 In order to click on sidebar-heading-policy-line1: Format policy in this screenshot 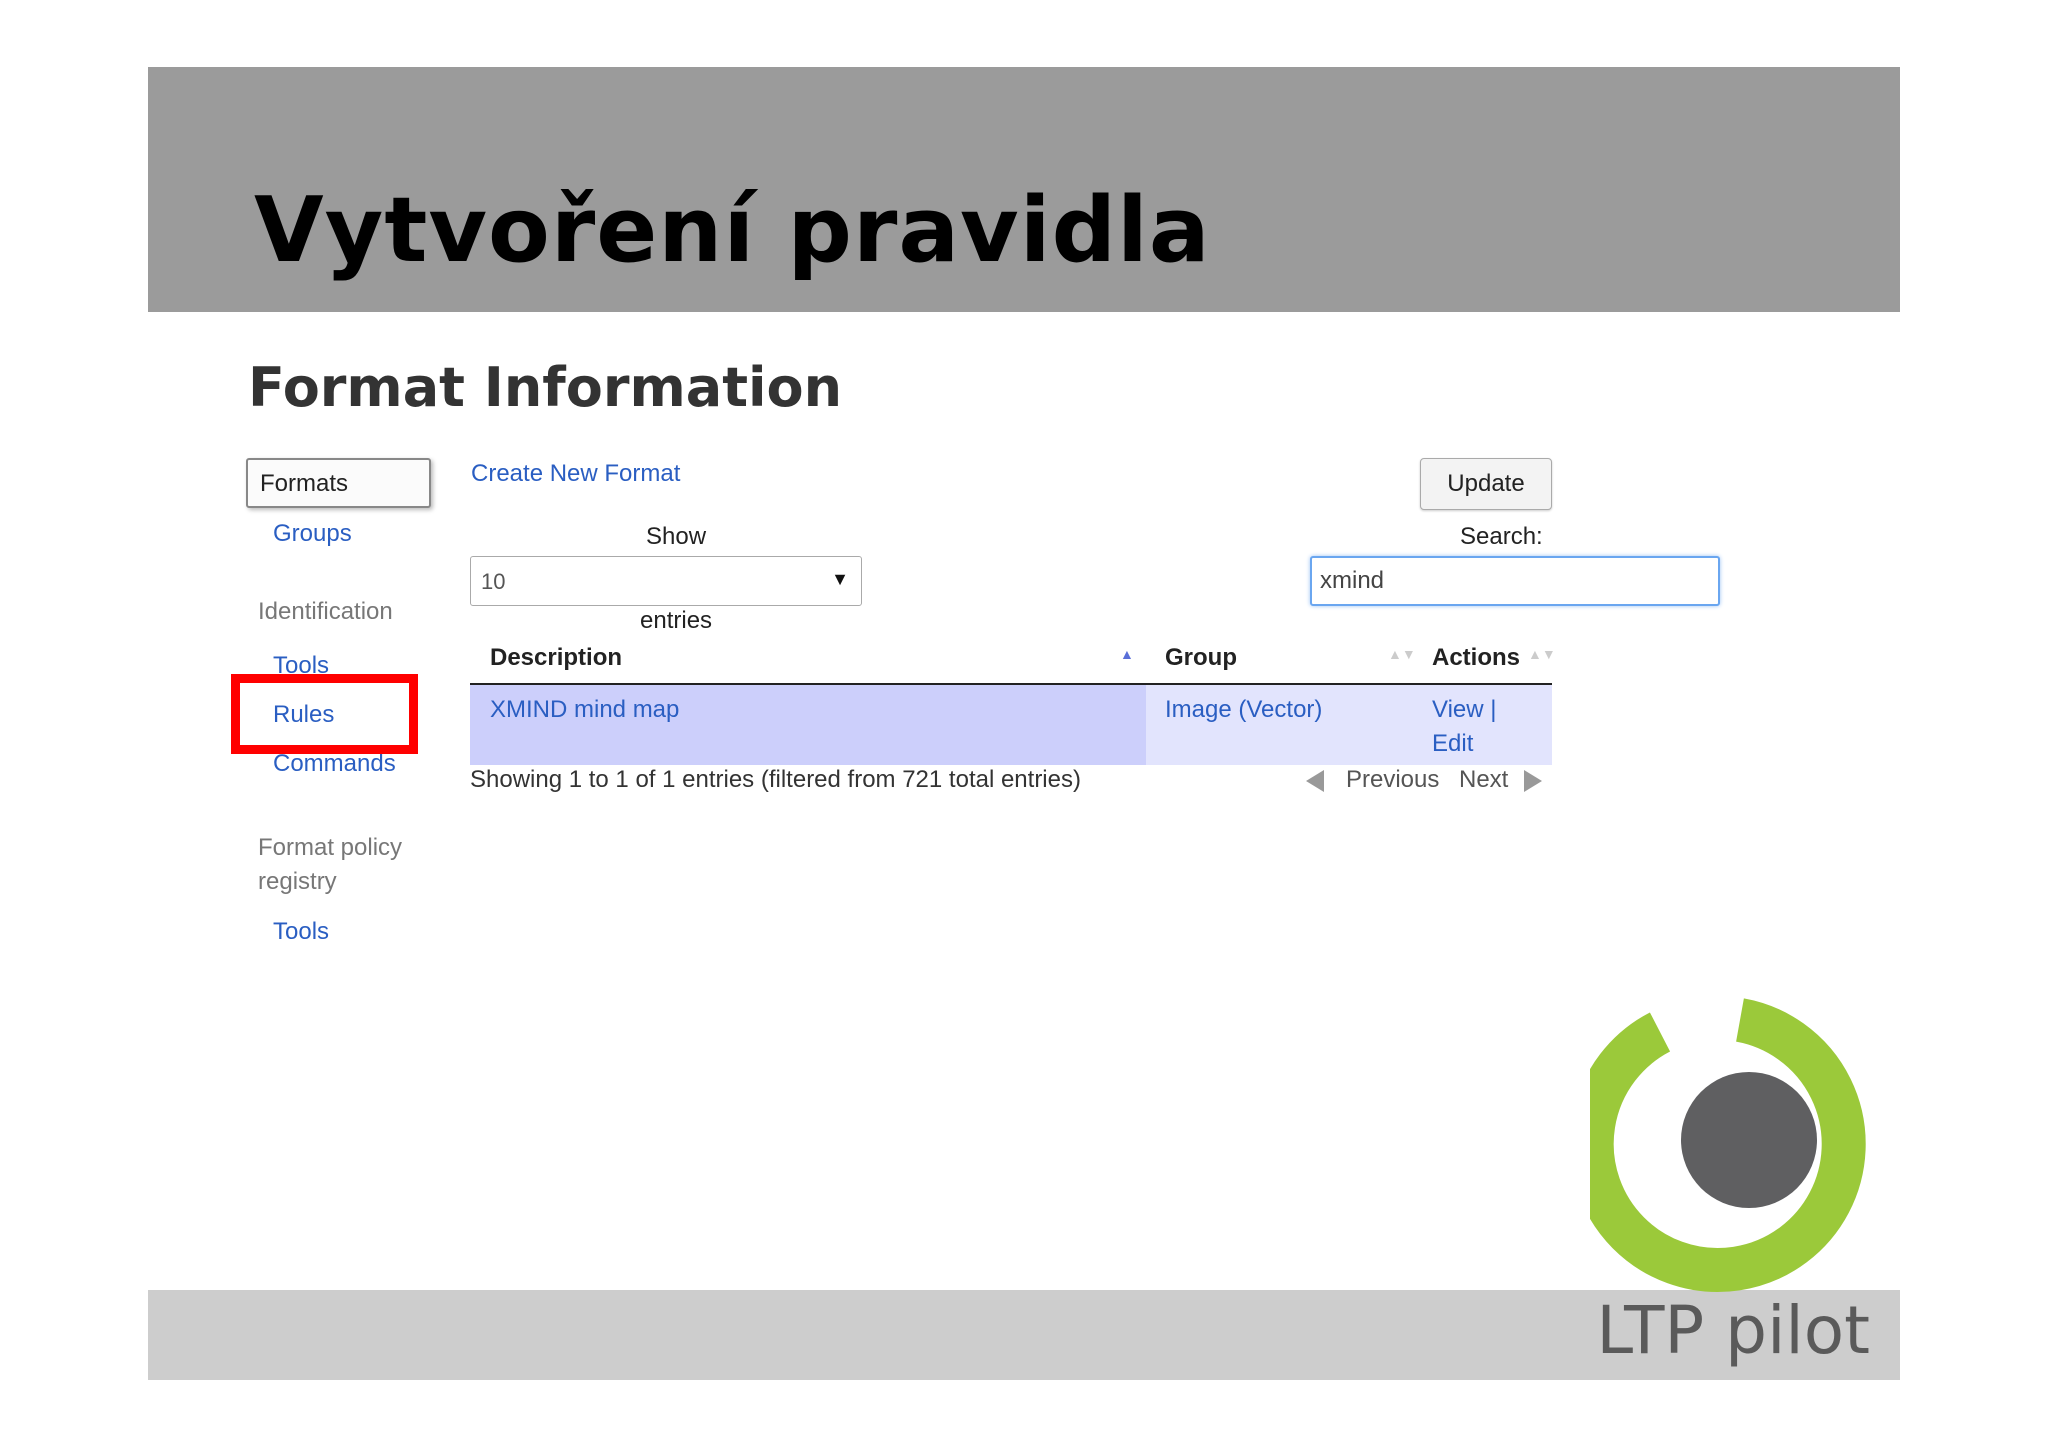, I will do `click(330, 847)`.